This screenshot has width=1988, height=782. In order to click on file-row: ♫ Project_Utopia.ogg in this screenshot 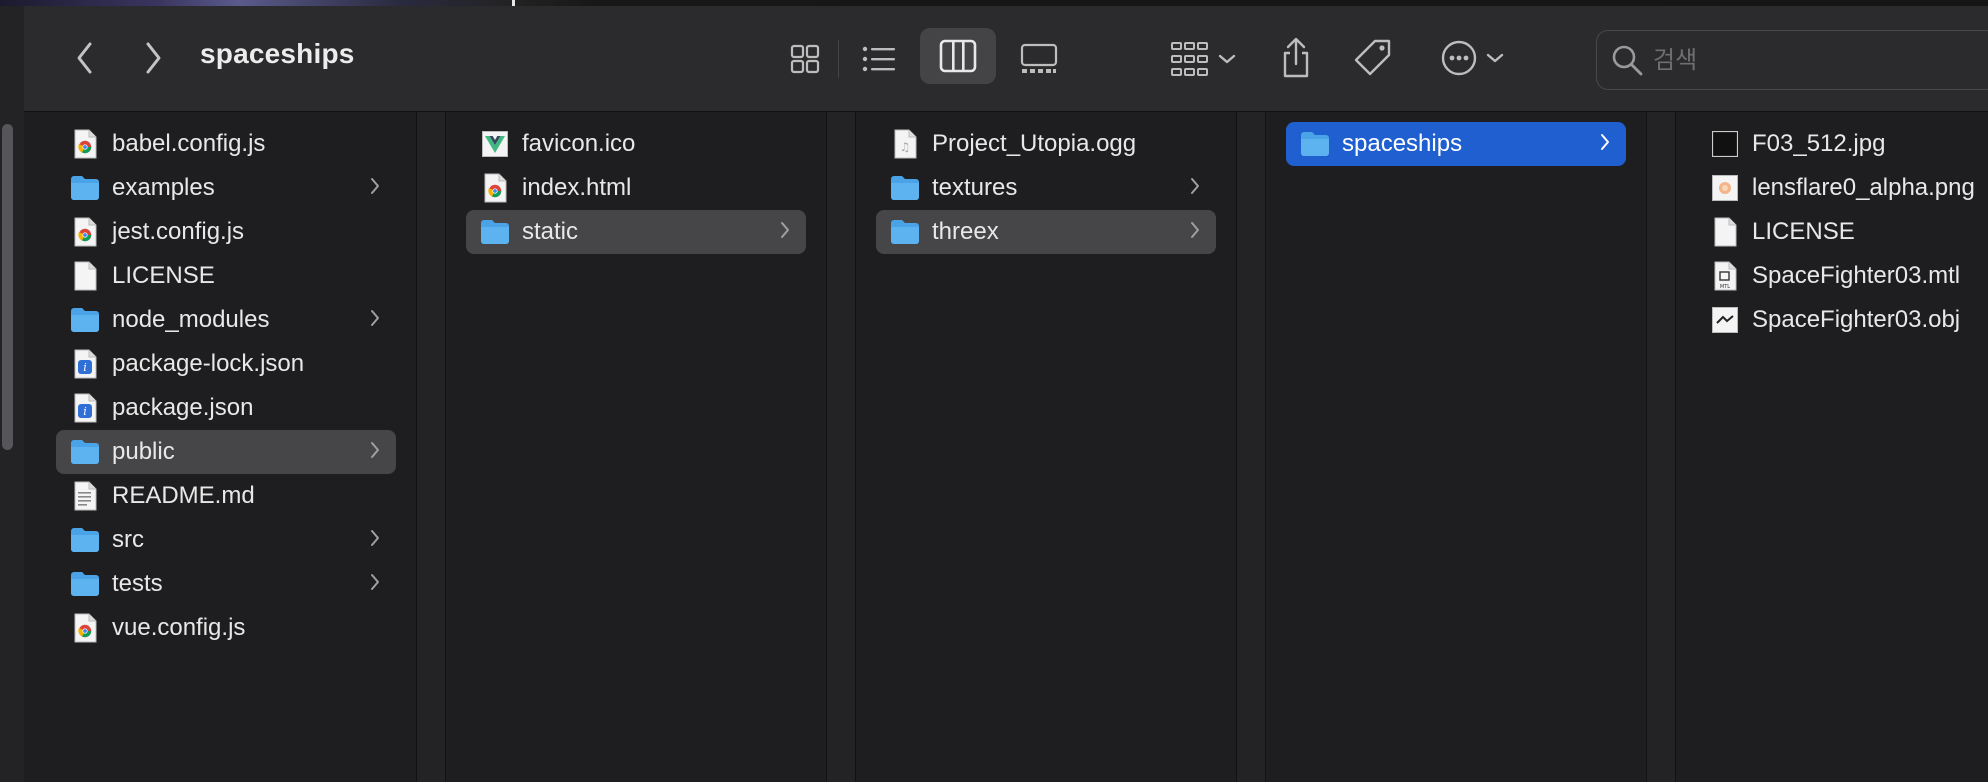, I will do `click(1046, 144)`.